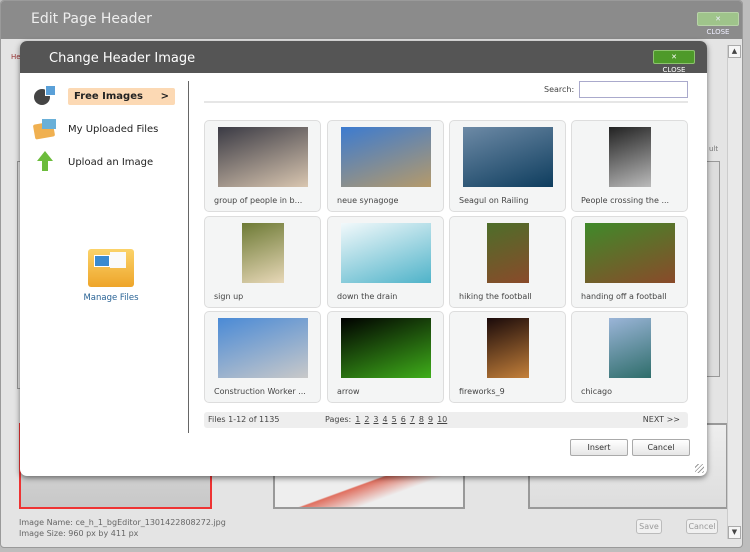 The width and height of the screenshot is (750, 552). Describe the element at coordinates (421, 419) in the screenshot. I see `page-link: 8` at that location.